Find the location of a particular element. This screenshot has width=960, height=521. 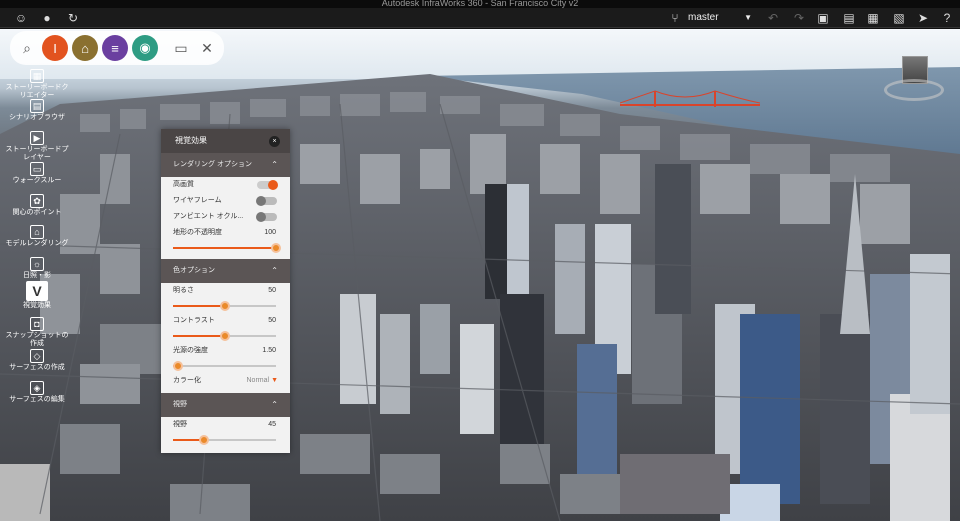

storyboard-creator-icon: ▦ is located at coordinates (37, 76).